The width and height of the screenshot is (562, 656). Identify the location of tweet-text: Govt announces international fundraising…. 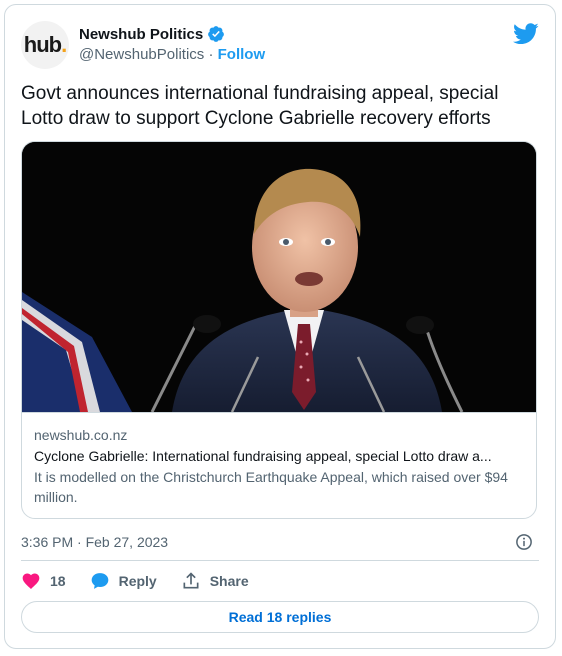
(260, 106).